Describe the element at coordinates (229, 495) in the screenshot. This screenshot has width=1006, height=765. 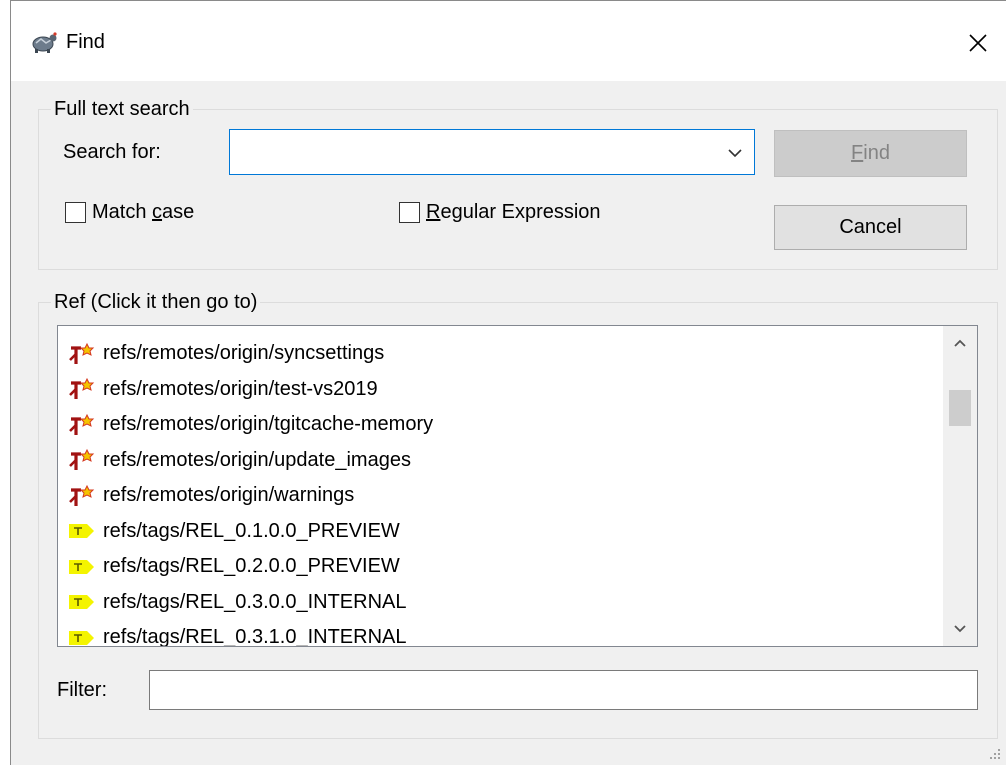
I see `list-item-label: refs/remotes/origin/warnings` at that location.